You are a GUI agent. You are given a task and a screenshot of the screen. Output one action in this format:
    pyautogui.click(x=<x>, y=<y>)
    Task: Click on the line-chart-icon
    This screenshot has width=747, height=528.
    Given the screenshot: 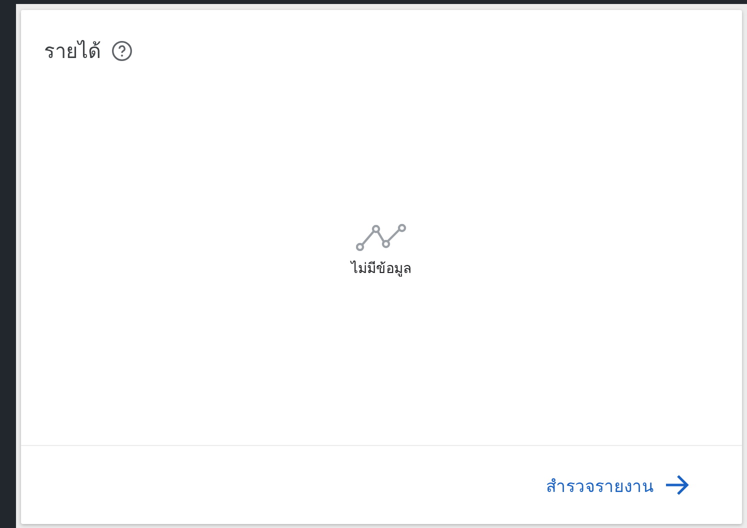 What is the action you would take?
    pyautogui.click(x=382, y=236)
    